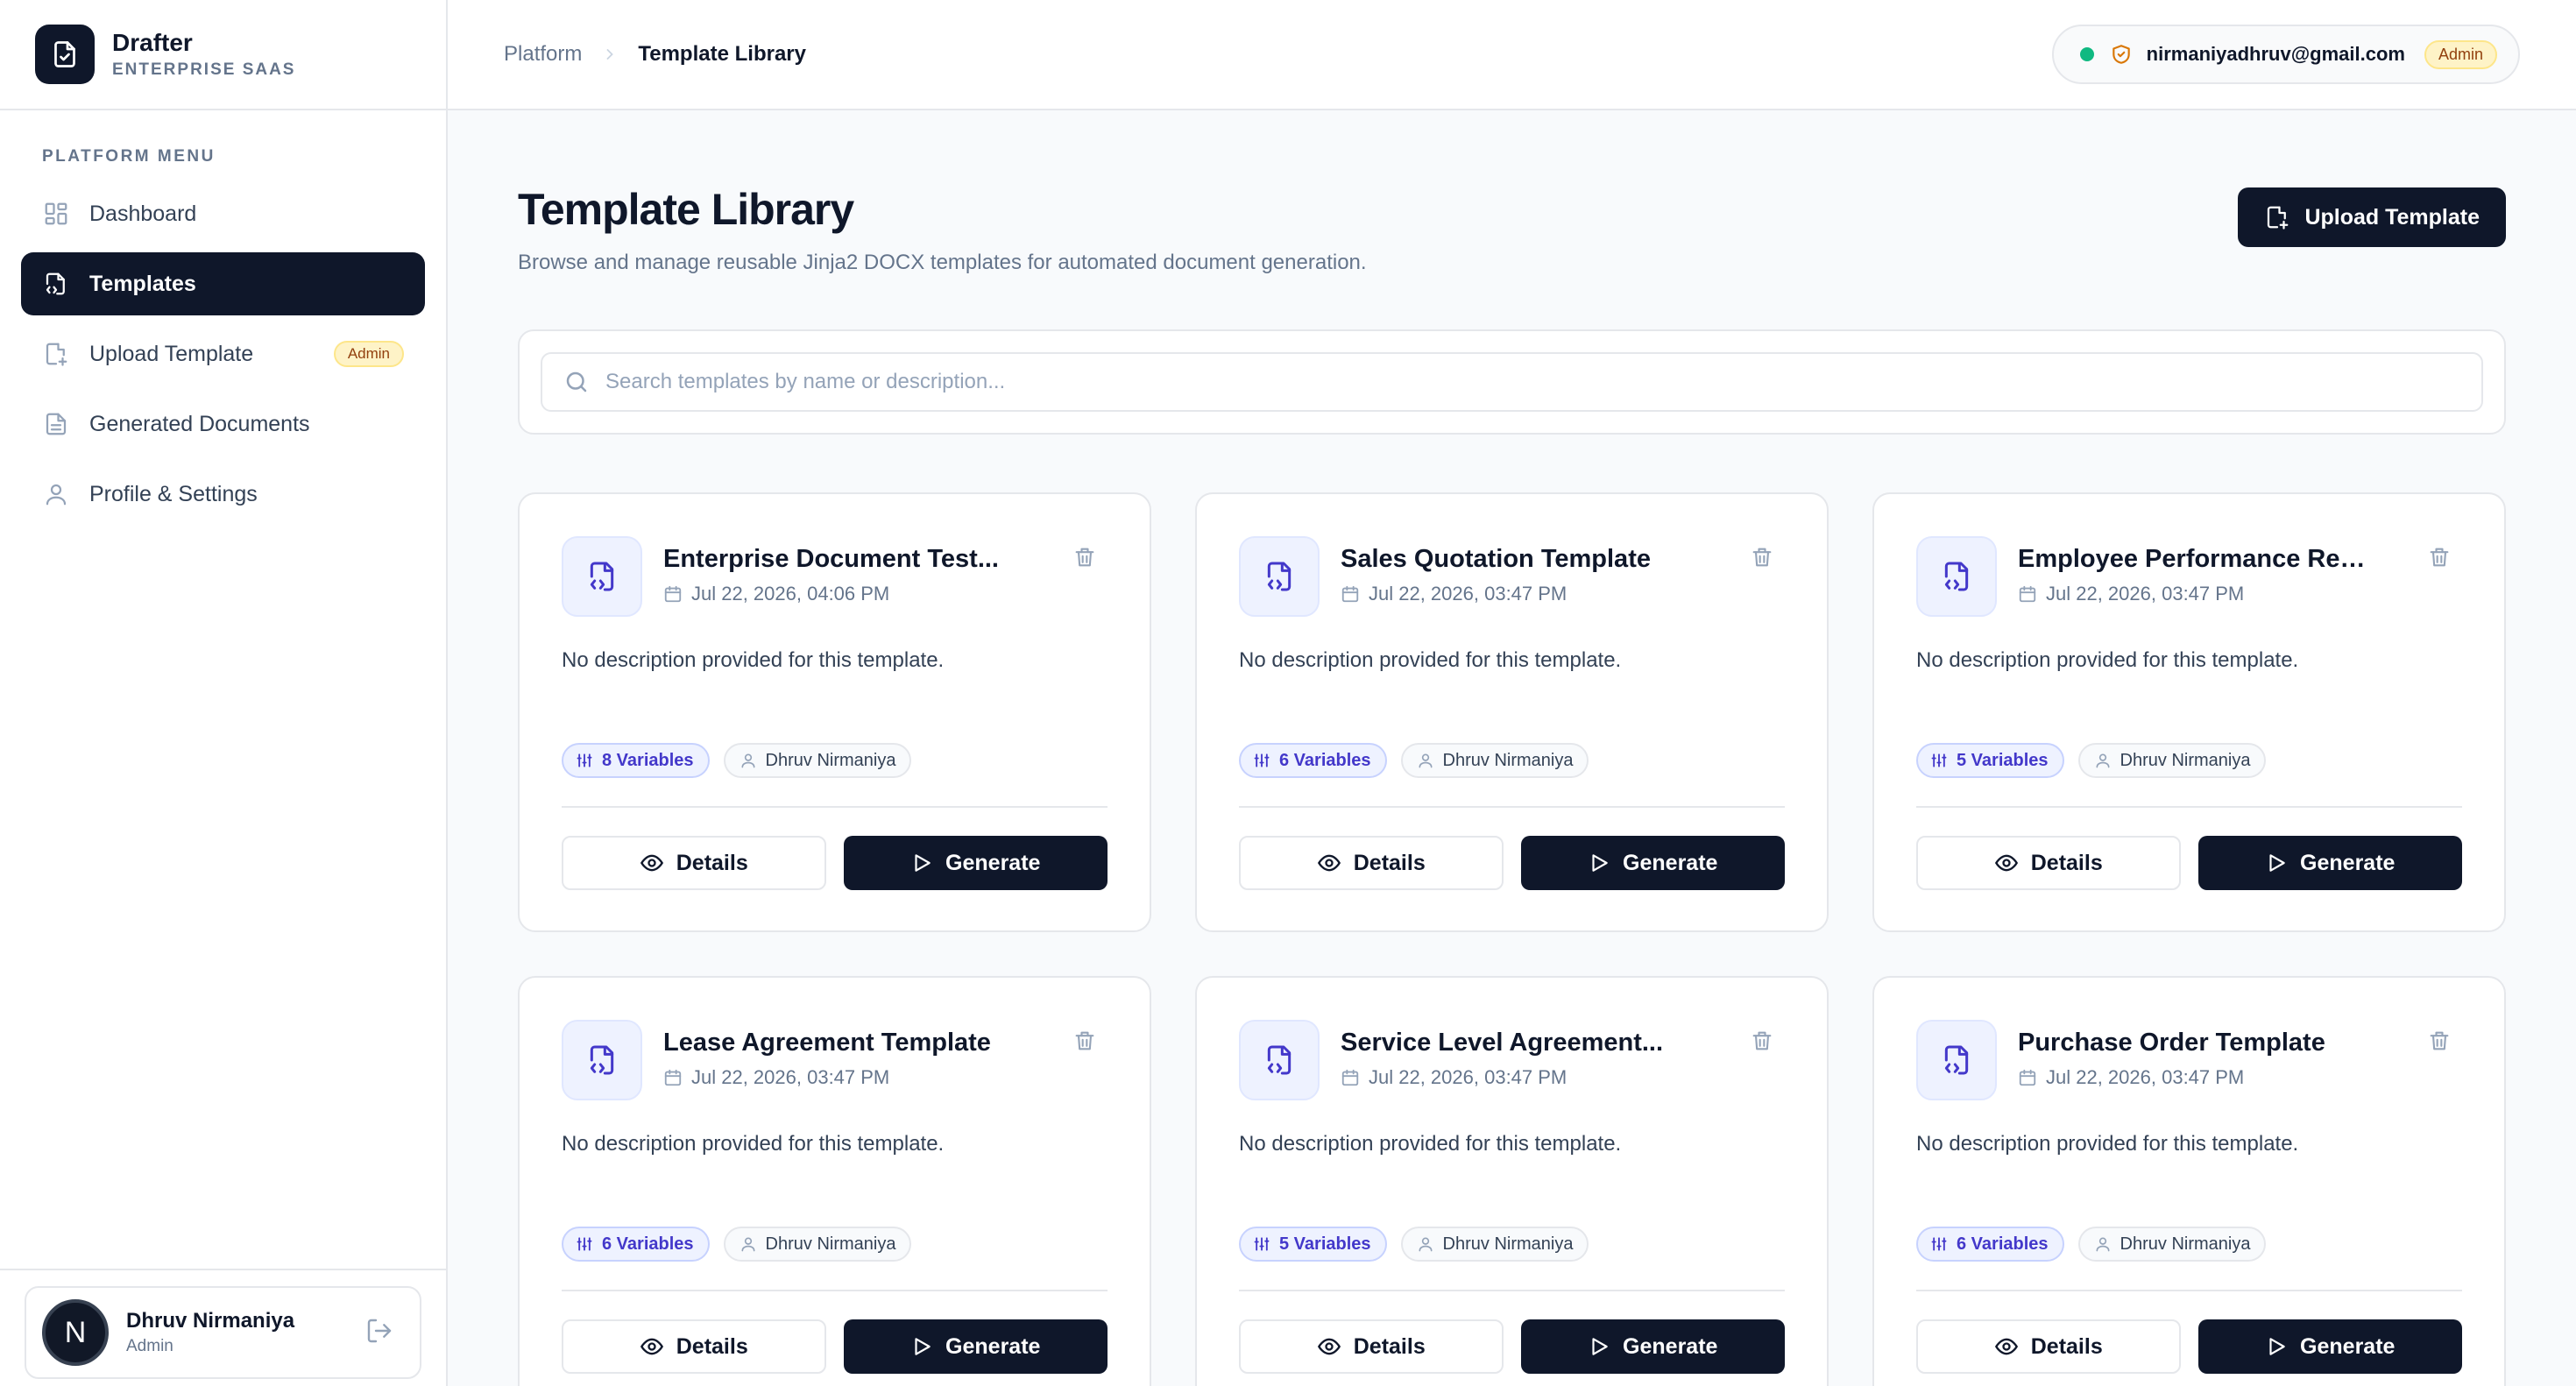  What do you see at coordinates (223, 284) in the screenshot?
I see `sidebar-item-templates: Templates` at bounding box center [223, 284].